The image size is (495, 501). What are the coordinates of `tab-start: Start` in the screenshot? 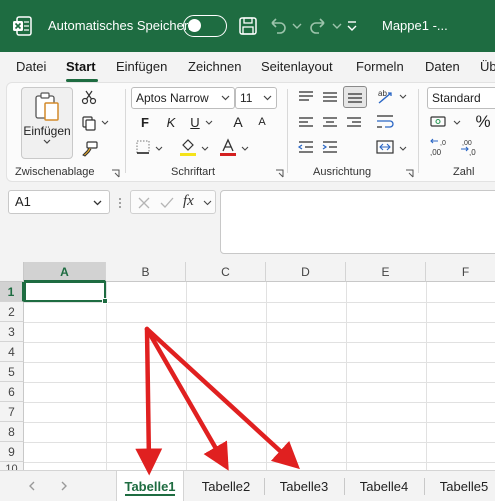 It's located at (81, 66).